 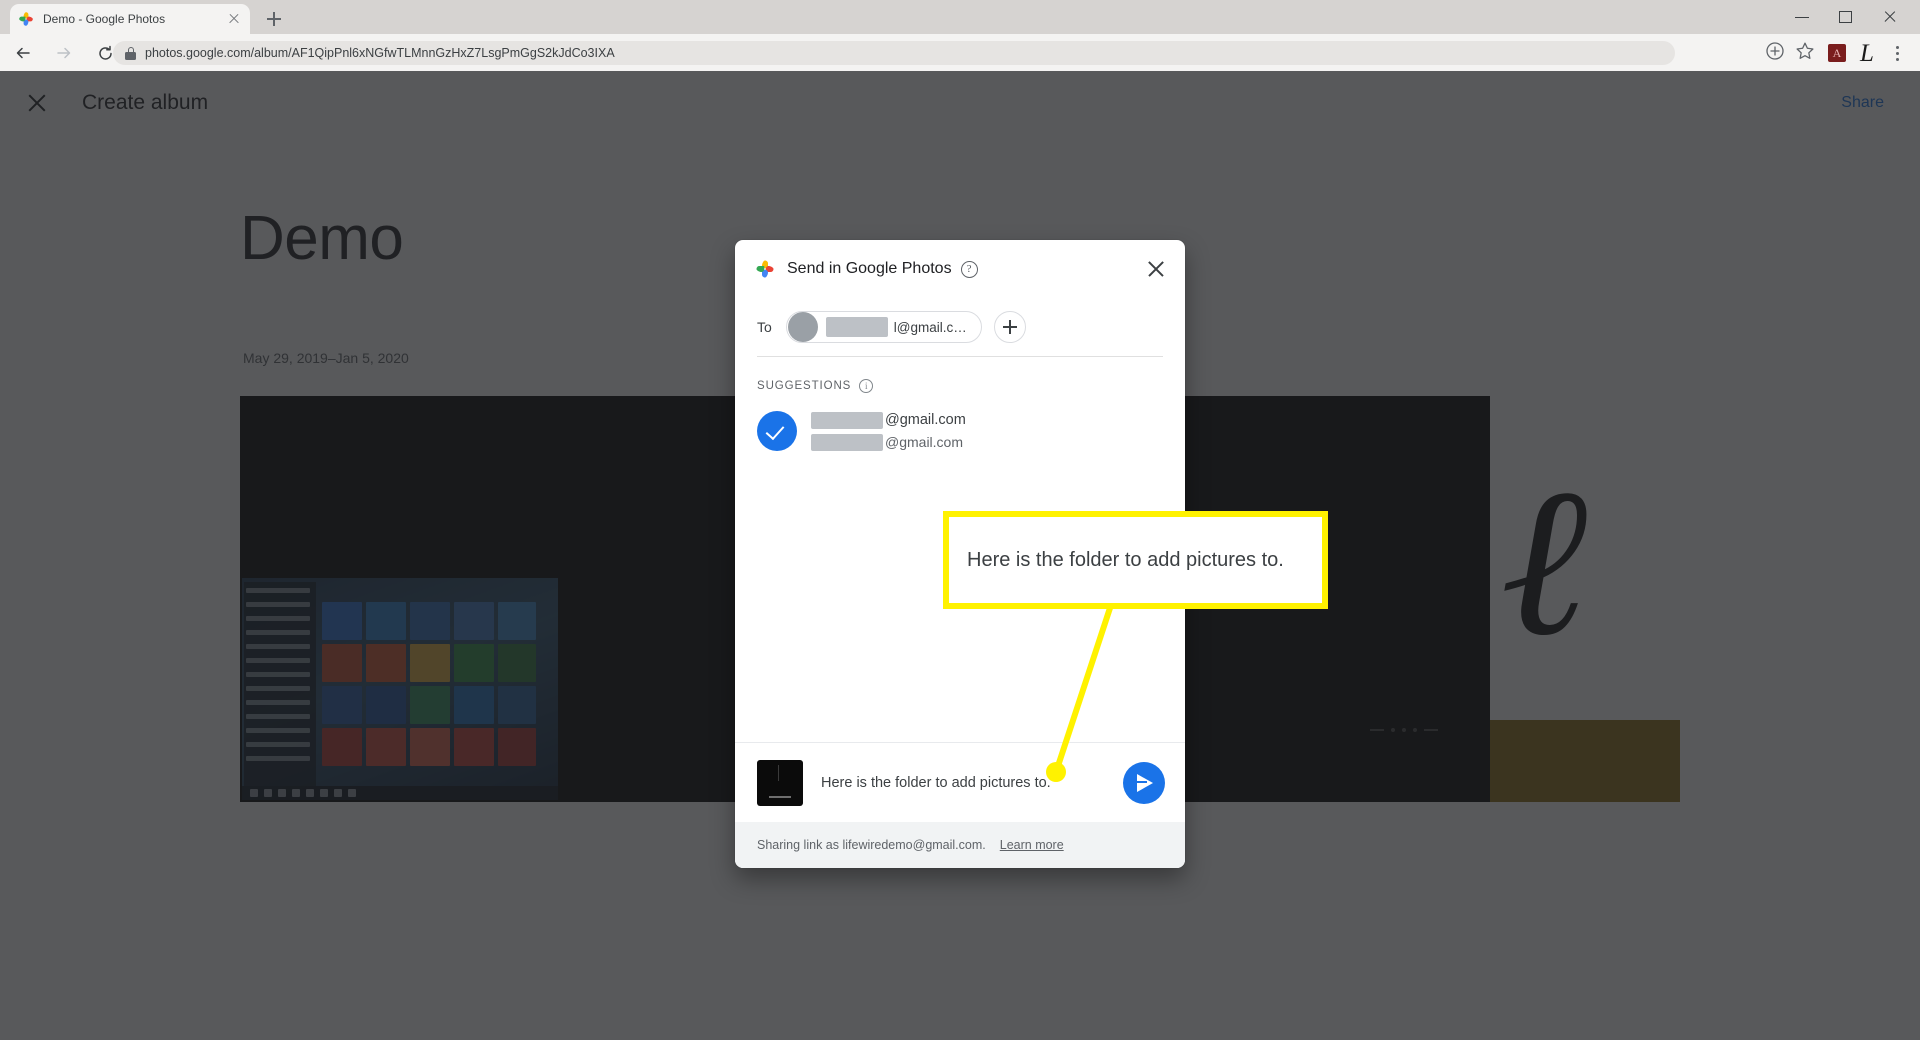 I want to click on browser-tab-title: Demo - Google Photos, so click(x=104, y=19).